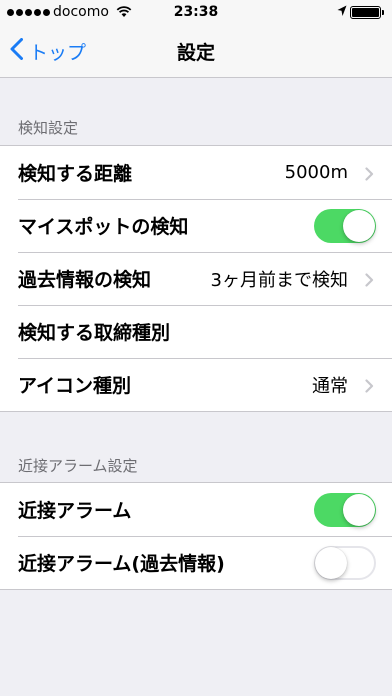  I want to click on navigation-bar: トップ 設定, so click(196, 52).